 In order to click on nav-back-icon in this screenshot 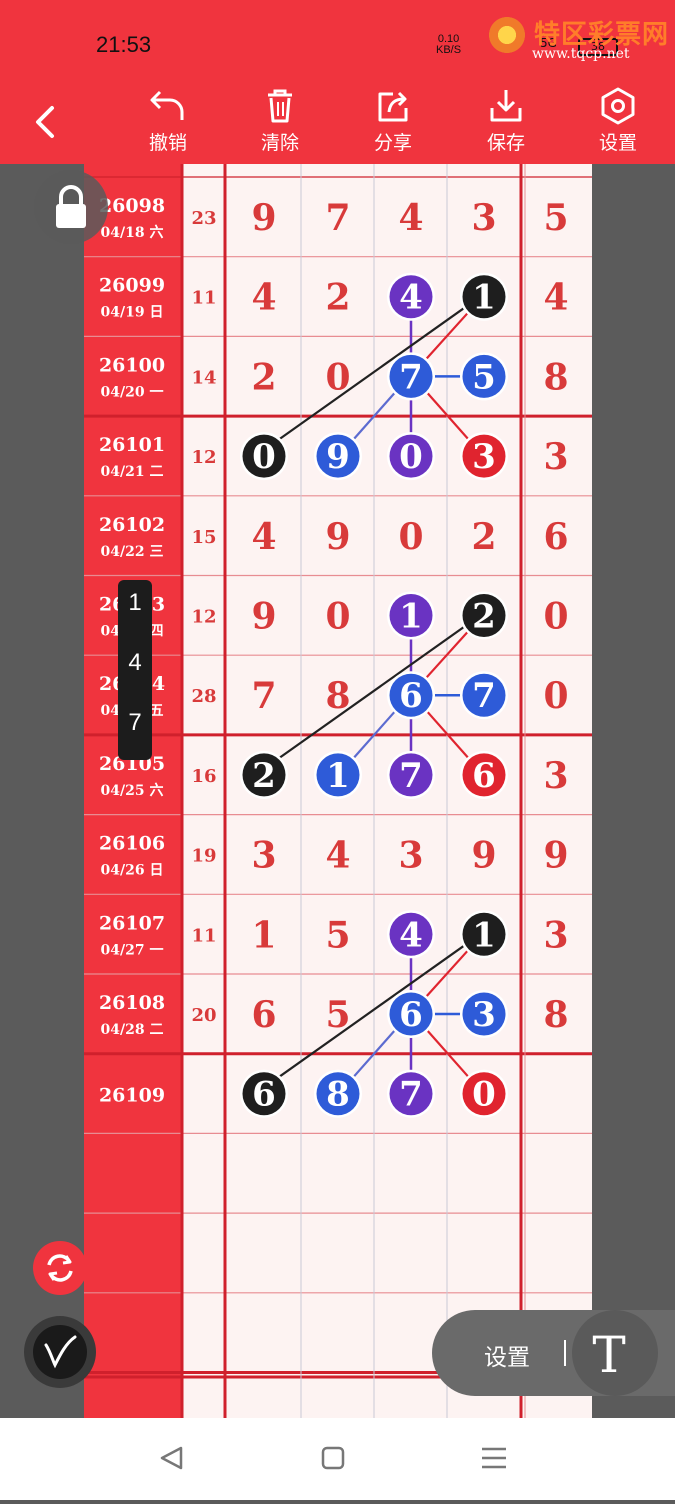, I will do `click(171, 1458)`.